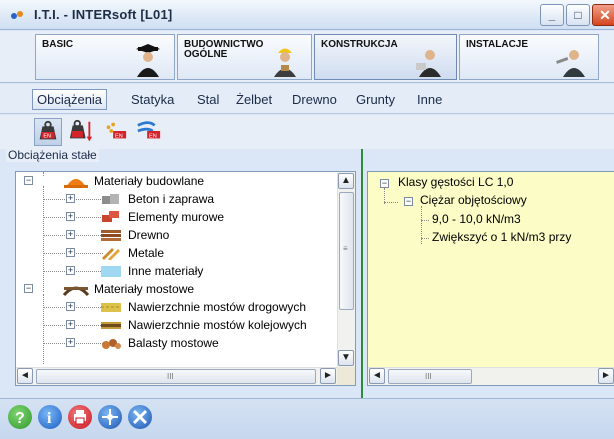 Image resolution: width=614 pixels, height=439 pixels. Describe the element at coordinates (359, 44) in the screenshot. I see `module-label: KONSTRUKCJA` at that location.